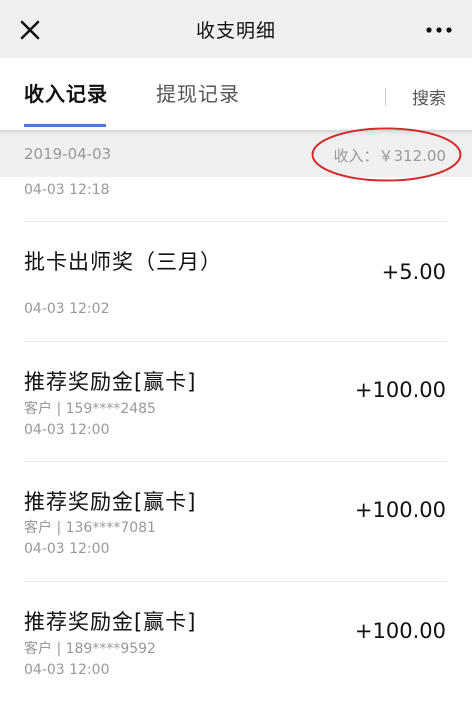 This screenshot has height=707, width=472. What do you see at coordinates (429, 96) in the screenshot?
I see `search-button: 搜索` at bounding box center [429, 96].